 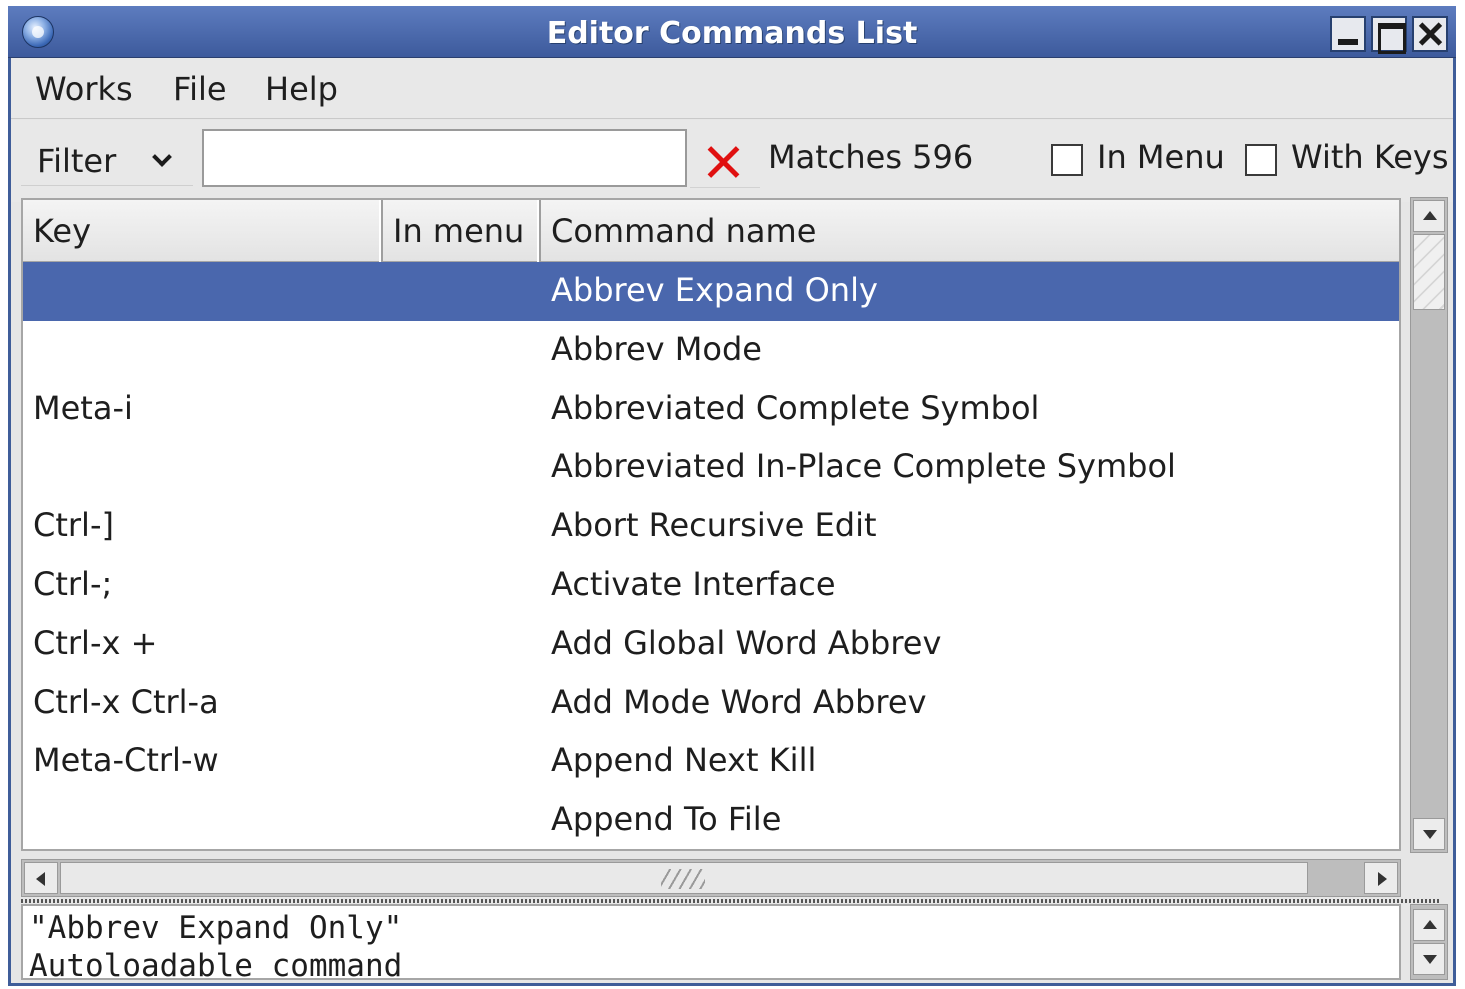 What do you see at coordinates (1389, 35) in the screenshot?
I see `maximize-button` at bounding box center [1389, 35].